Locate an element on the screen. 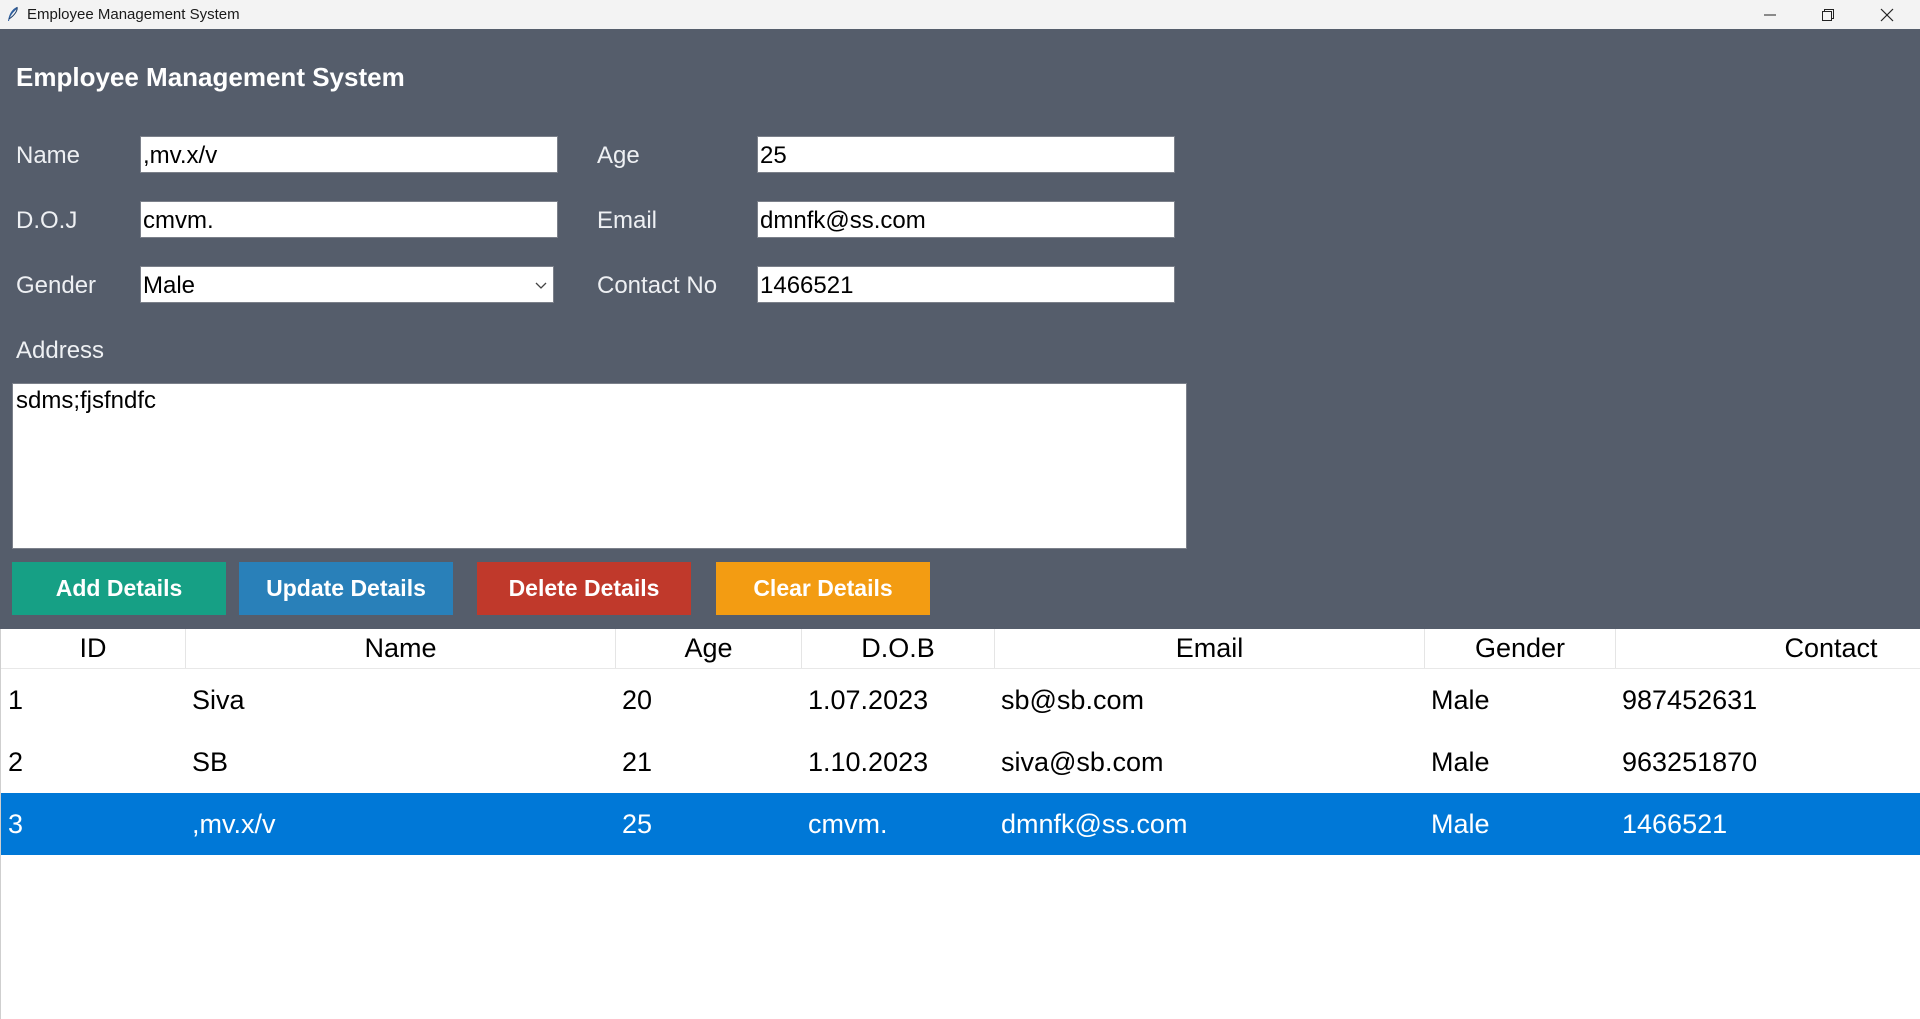 This screenshot has width=1920, height=1019. title-bar: Employee Management System is located at coordinates (960, 15).